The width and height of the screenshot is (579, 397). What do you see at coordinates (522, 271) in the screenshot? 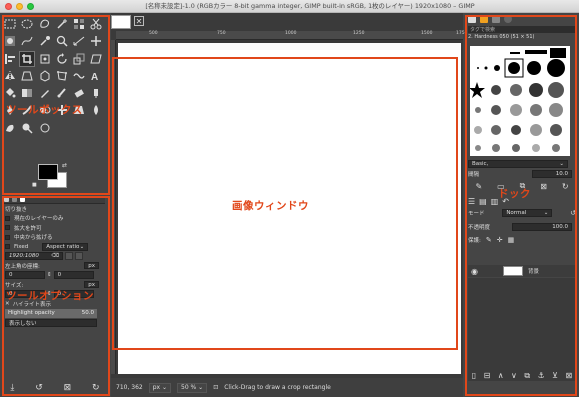
I see `layer-item: ◉ 背景` at bounding box center [522, 271].